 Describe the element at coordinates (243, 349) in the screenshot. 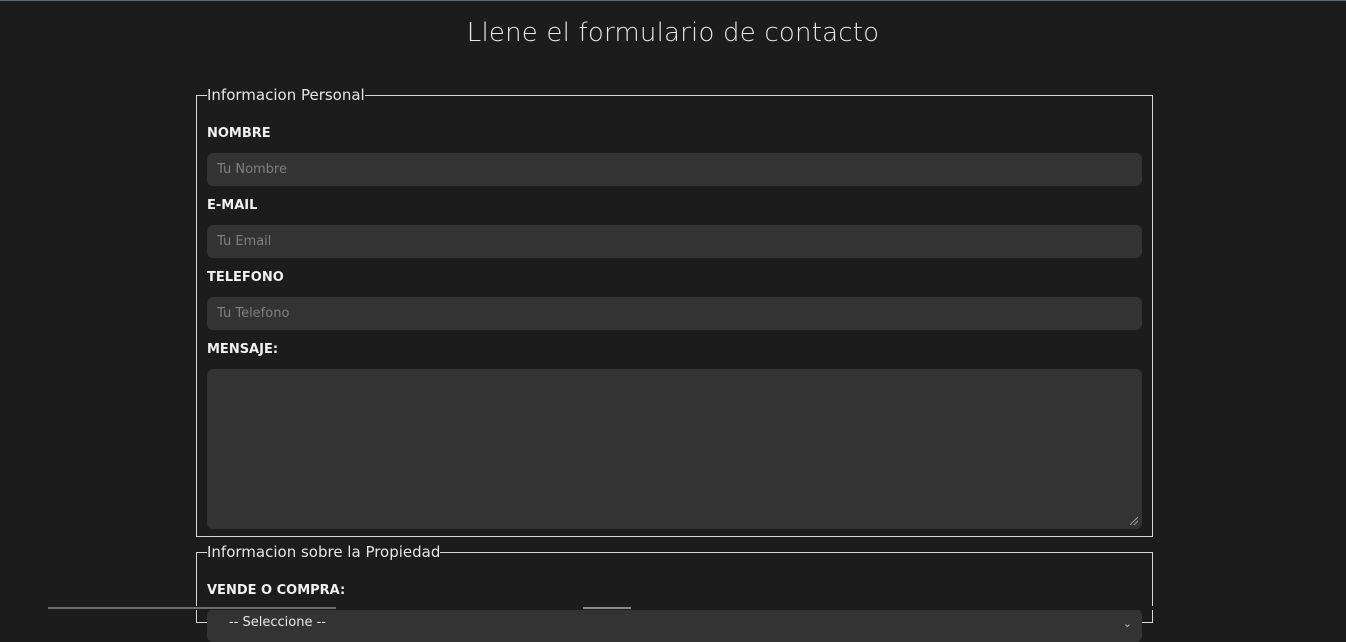

I see `mensaje-label: MENSAJE:` at that location.